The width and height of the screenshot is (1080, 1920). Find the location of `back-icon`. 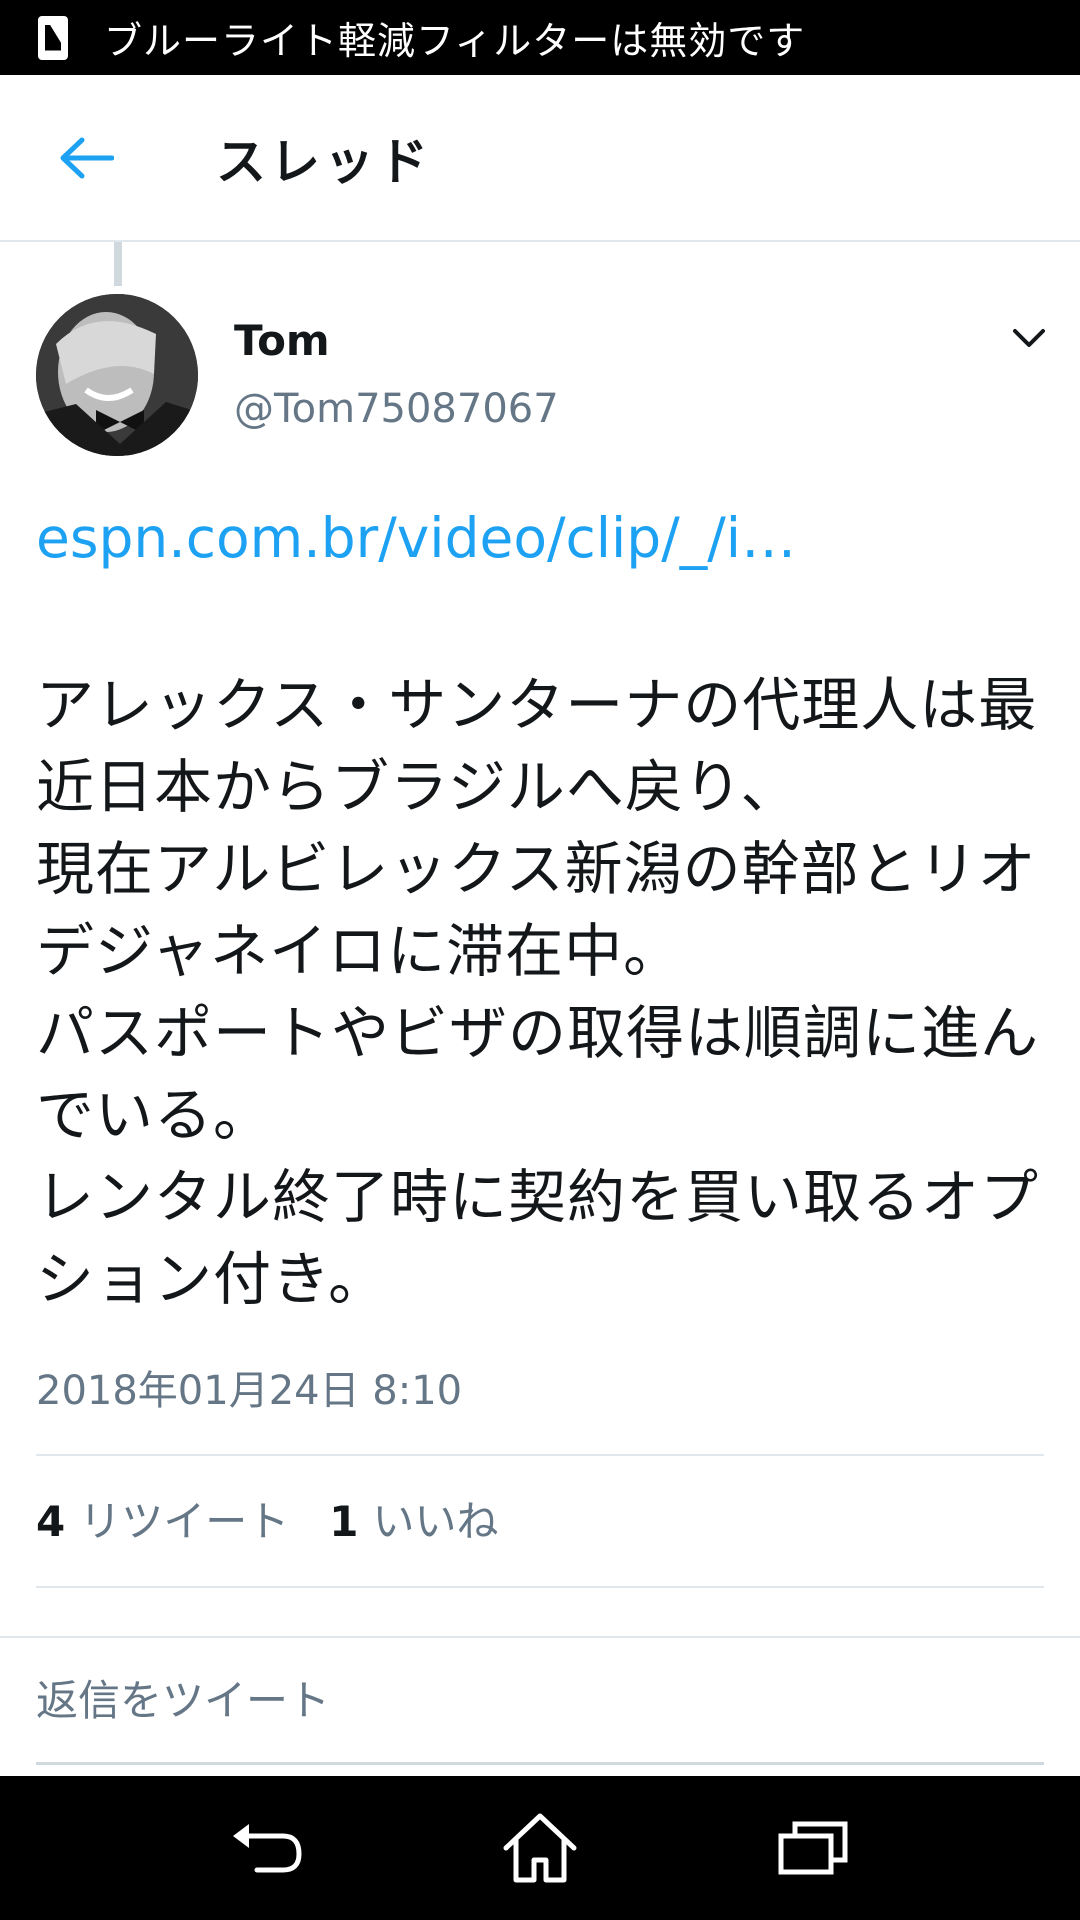

back-icon is located at coordinates (267, 1848).